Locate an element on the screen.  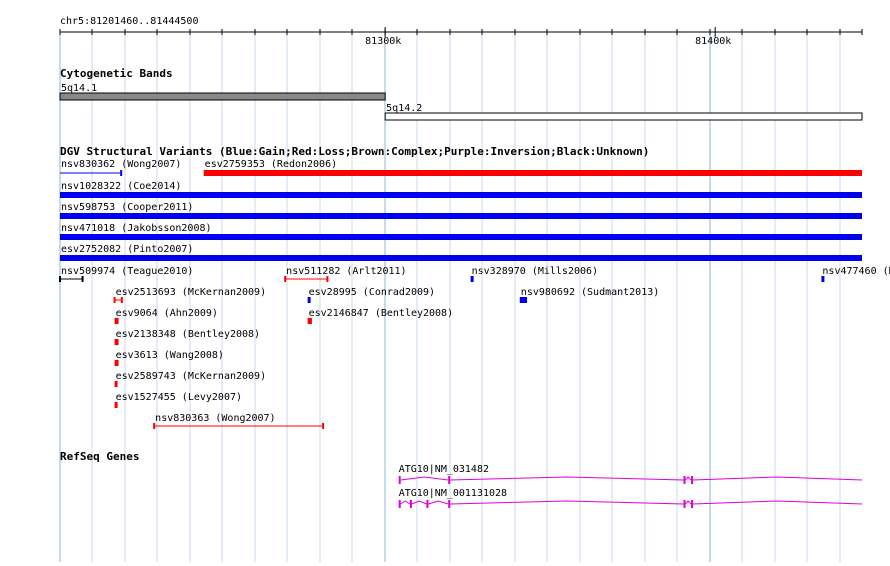
sv-feature-label: esv9064 (Ahn2009) is located at coordinates (167, 313).